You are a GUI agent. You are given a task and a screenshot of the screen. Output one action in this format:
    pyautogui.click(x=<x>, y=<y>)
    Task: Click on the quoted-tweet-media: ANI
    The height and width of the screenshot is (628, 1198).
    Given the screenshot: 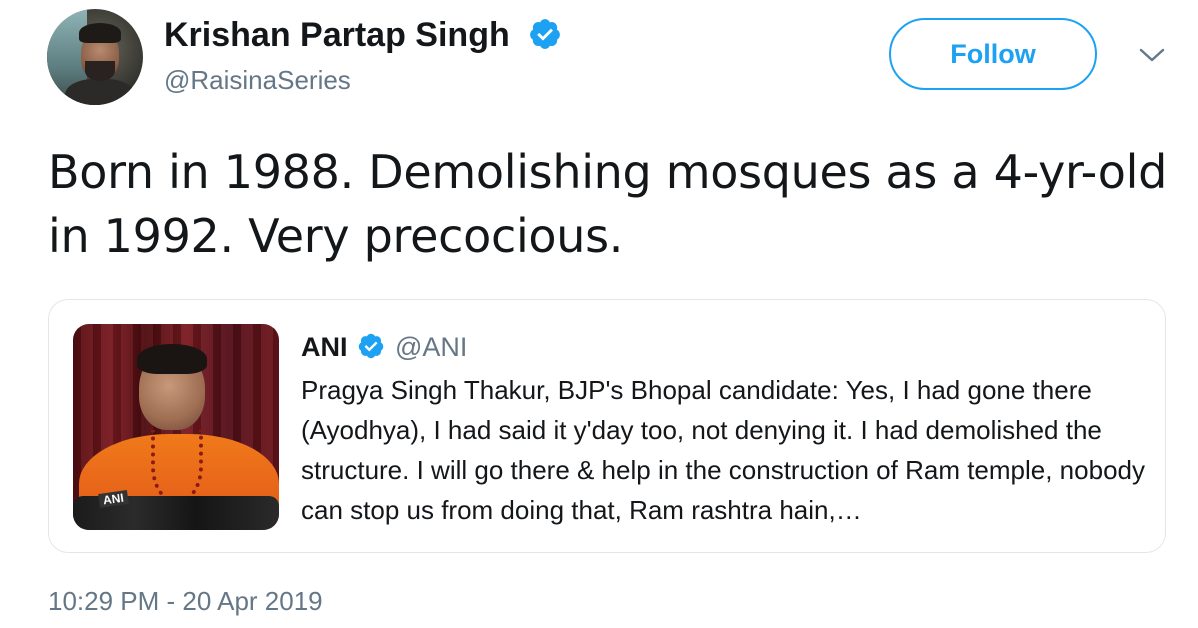 What is the action you would take?
    pyautogui.click(x=176, y=427)
    